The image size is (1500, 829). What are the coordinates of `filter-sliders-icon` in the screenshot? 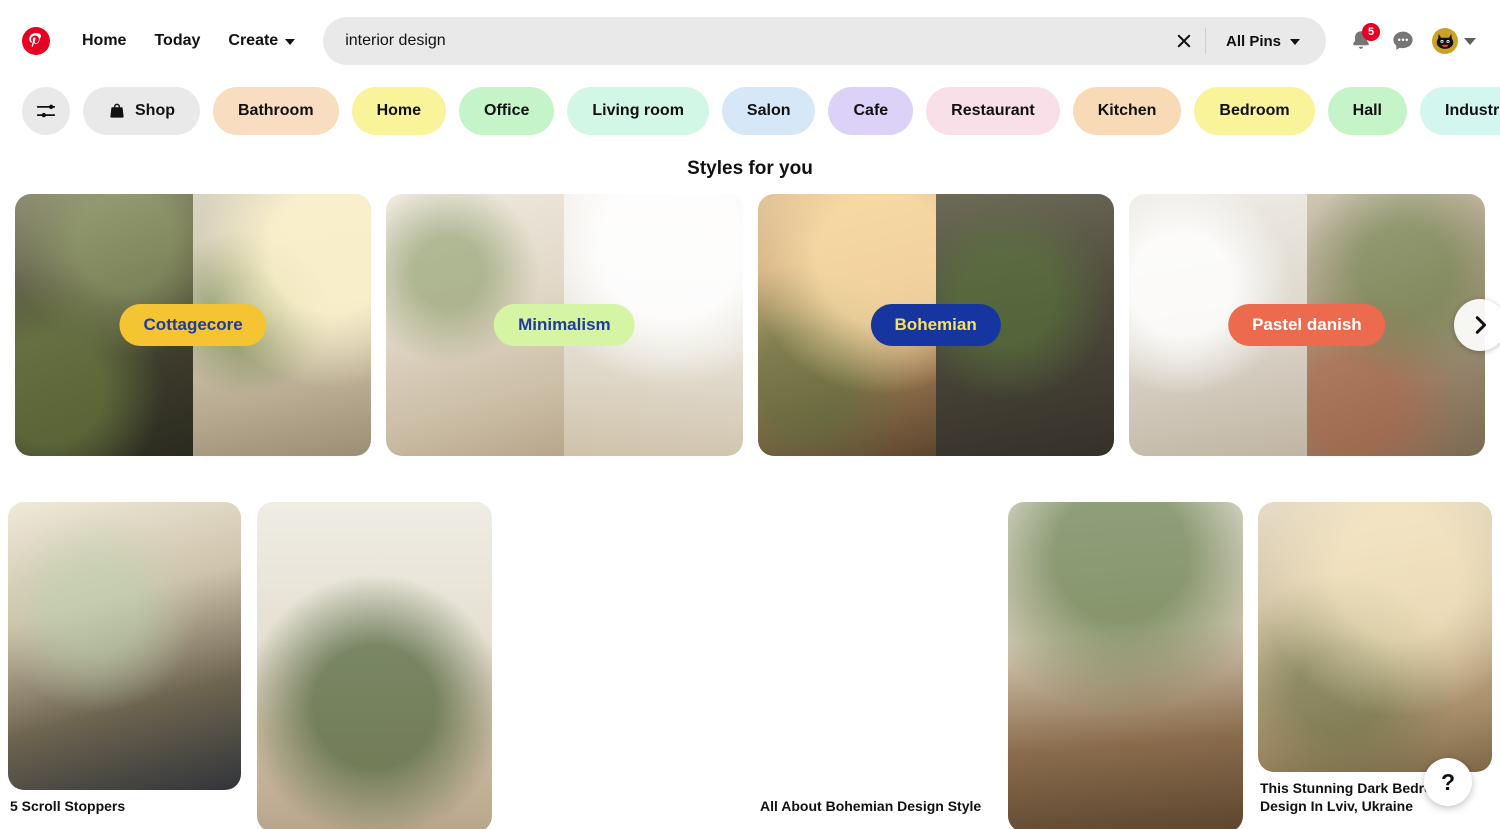 It's located at (46, 111).